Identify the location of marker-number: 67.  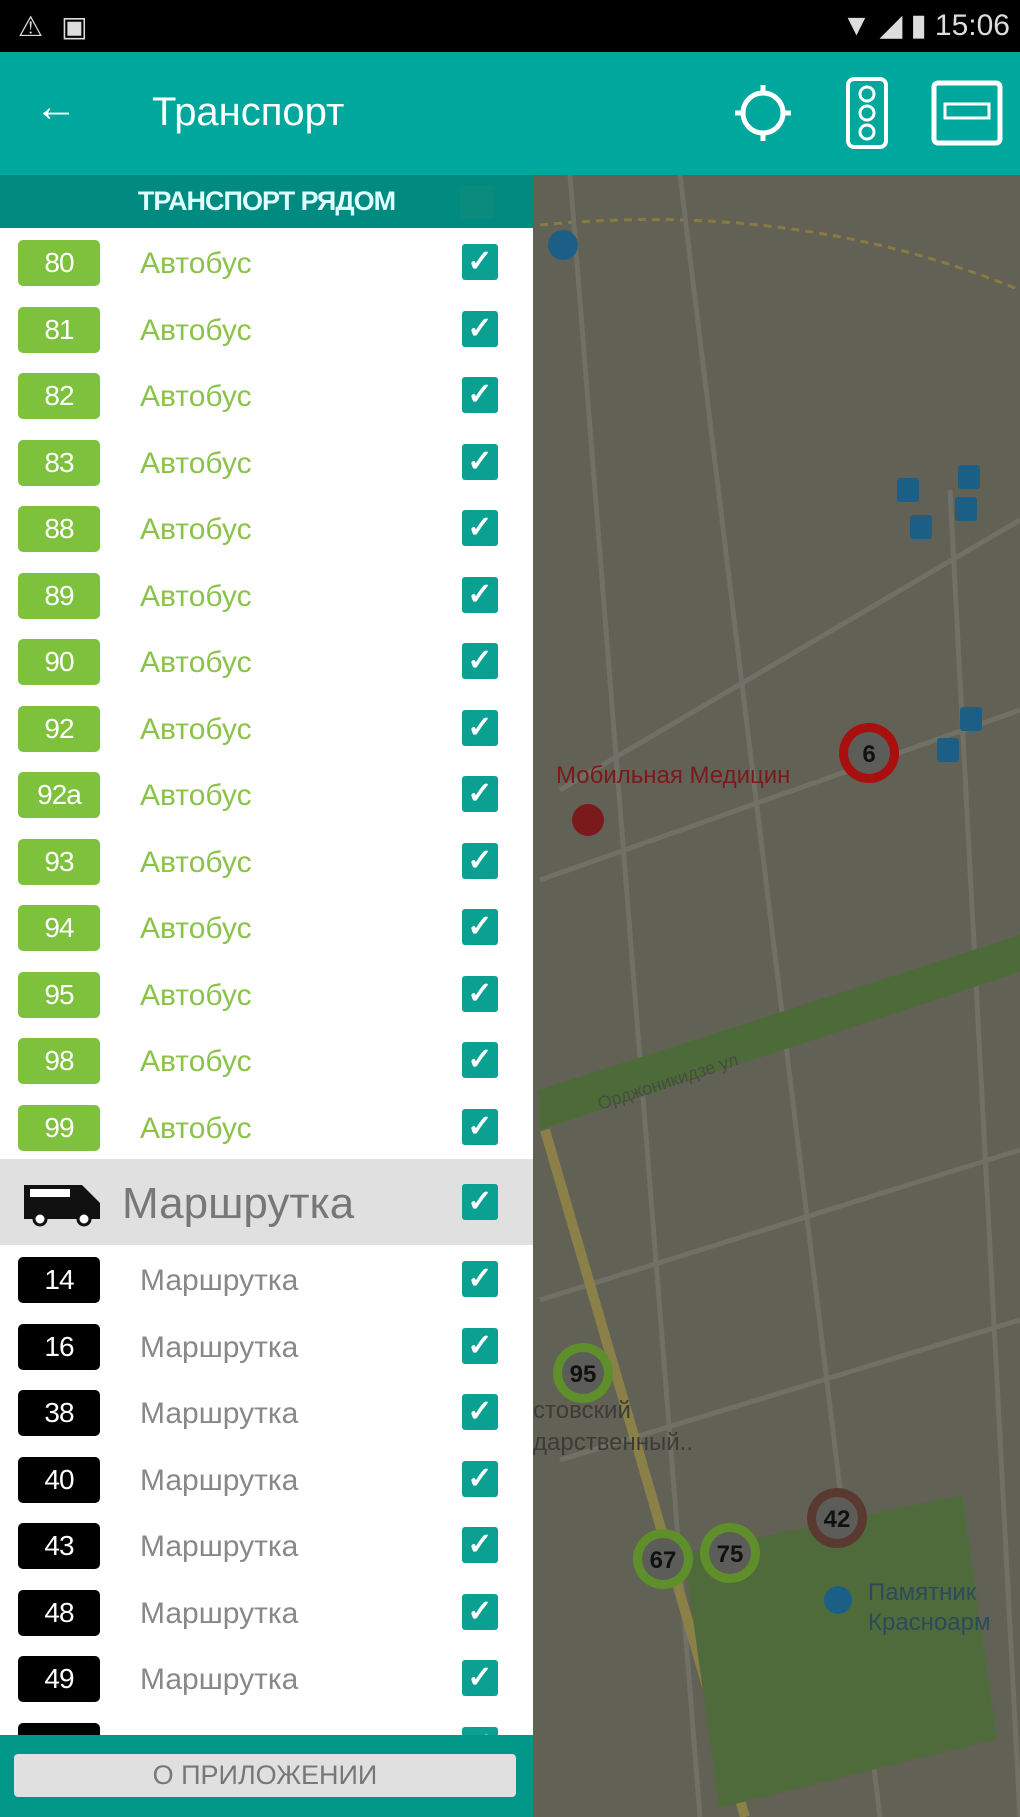
(663, 1560).